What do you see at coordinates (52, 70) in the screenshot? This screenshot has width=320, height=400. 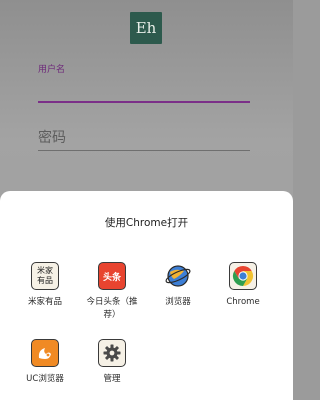 I see `username-label: 用户名` at bounding box center [52, 70].